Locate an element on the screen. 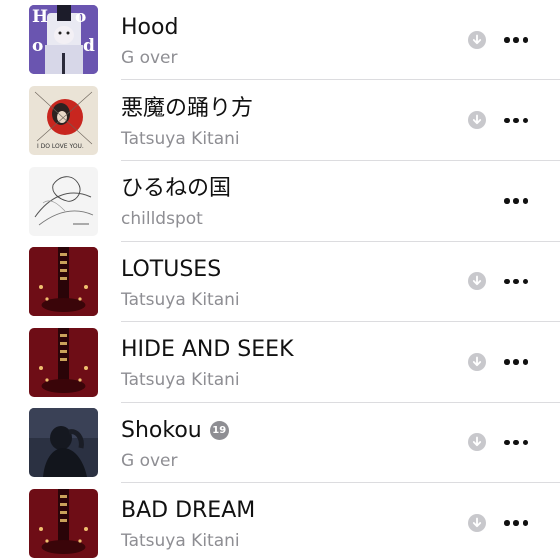 This screenshot has width=560, height=560. hood-letter: H is located at coordinates (40, 17).